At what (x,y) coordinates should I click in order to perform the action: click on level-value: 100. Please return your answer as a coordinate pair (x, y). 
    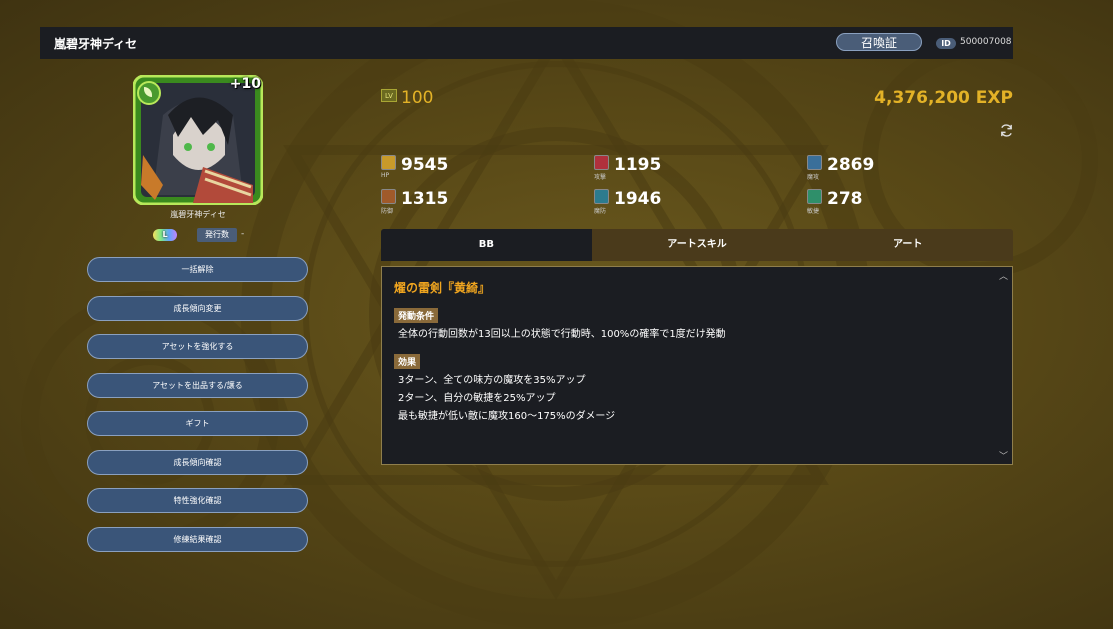
    Looking at the image, I should click on (417, 98).